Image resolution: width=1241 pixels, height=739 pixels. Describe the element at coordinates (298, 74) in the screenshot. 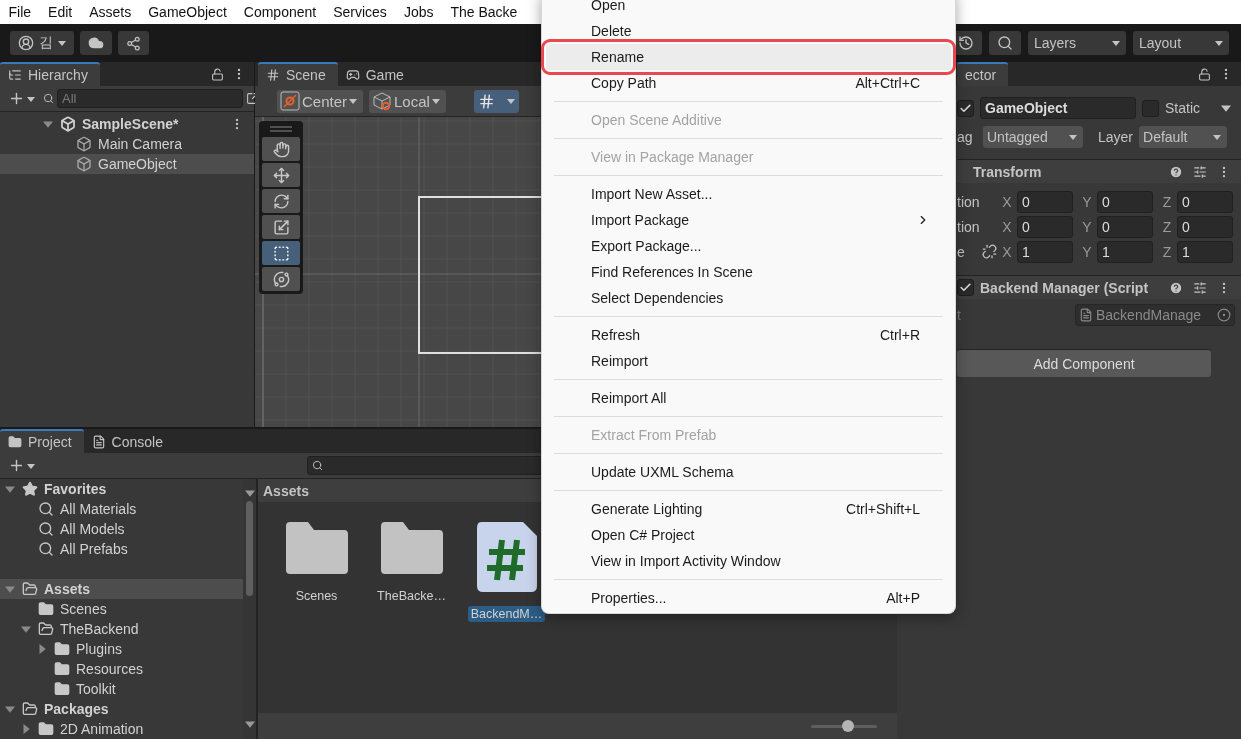

I see `view-tab: Scene` at that location.